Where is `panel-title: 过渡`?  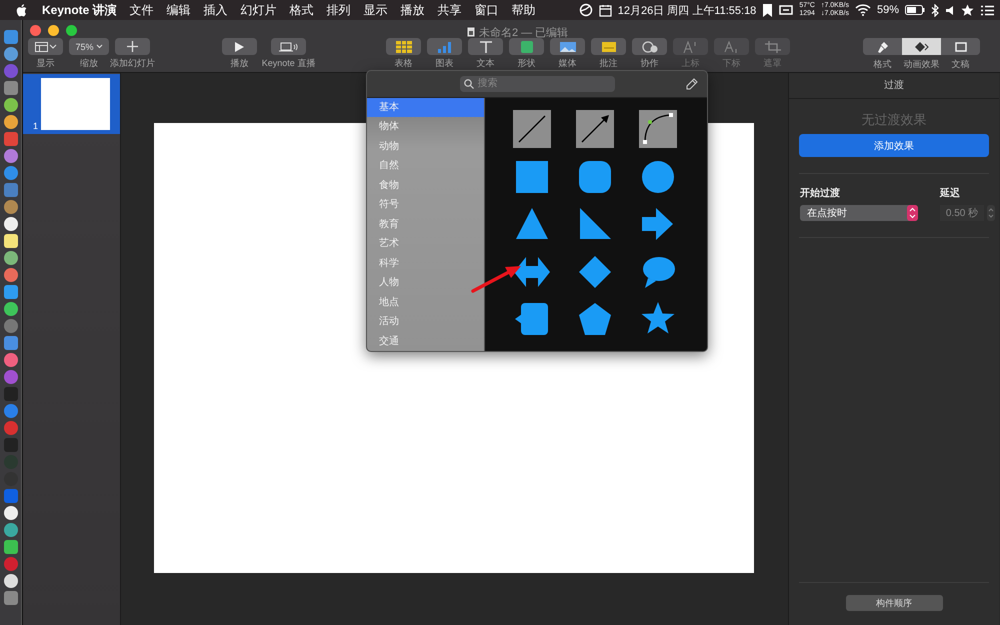
panel-title: 过渡 is located at coordinates (894, 86).